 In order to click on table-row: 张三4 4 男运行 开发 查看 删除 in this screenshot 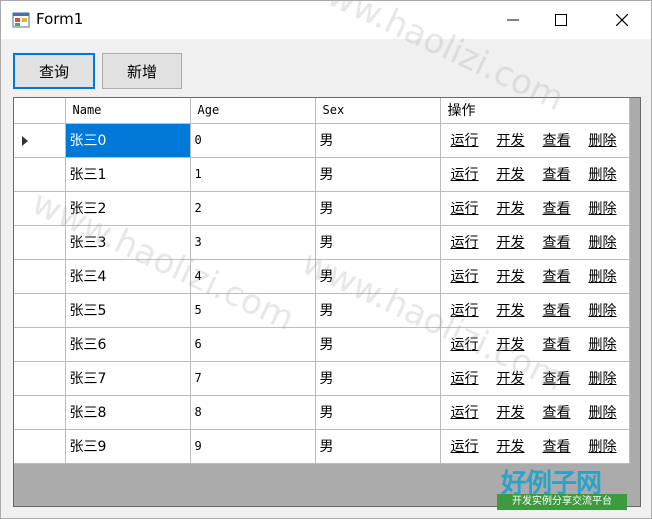, I will do `click(322, 276)`.